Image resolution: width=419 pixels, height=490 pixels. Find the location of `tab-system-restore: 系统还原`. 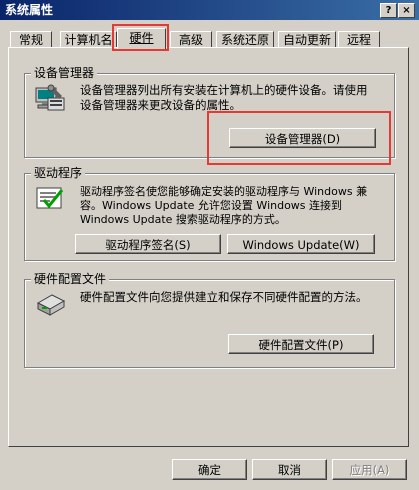

tab-system-restore: 系统还原 is located at coordinates (245, 39).